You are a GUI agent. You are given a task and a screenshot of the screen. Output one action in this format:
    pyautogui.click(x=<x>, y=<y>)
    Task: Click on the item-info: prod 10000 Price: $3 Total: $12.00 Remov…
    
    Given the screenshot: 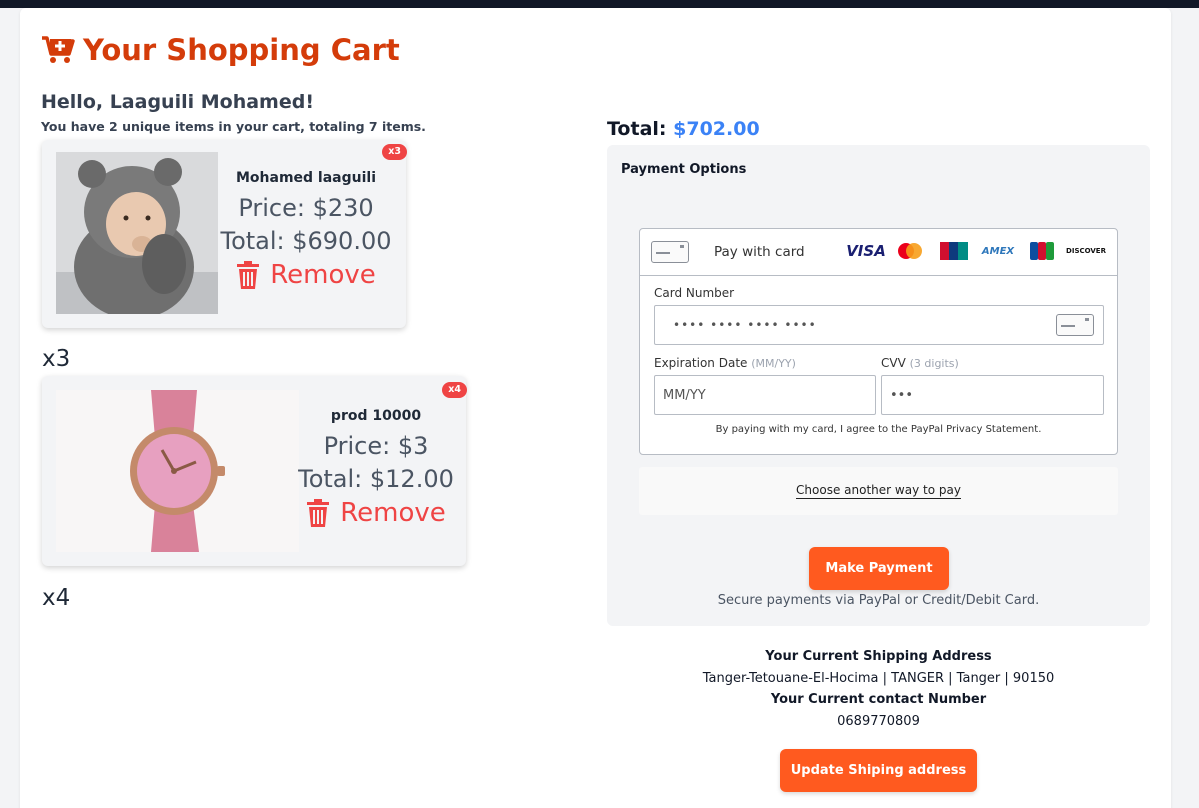 What is the action you would take?
    pyautogui.click(x=376, y=468)
    